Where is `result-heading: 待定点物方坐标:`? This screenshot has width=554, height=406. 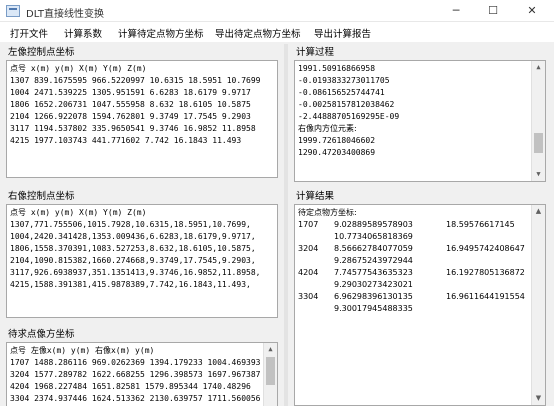 result-heading: 待定点物方坐标: is located at coordinates (327, 212).